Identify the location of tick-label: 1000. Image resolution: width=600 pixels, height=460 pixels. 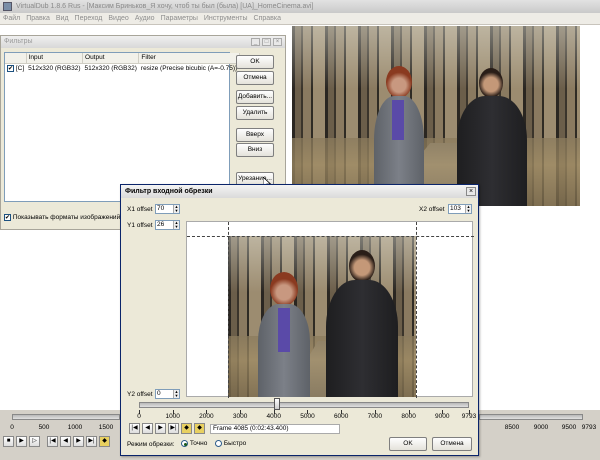
(172, 416).